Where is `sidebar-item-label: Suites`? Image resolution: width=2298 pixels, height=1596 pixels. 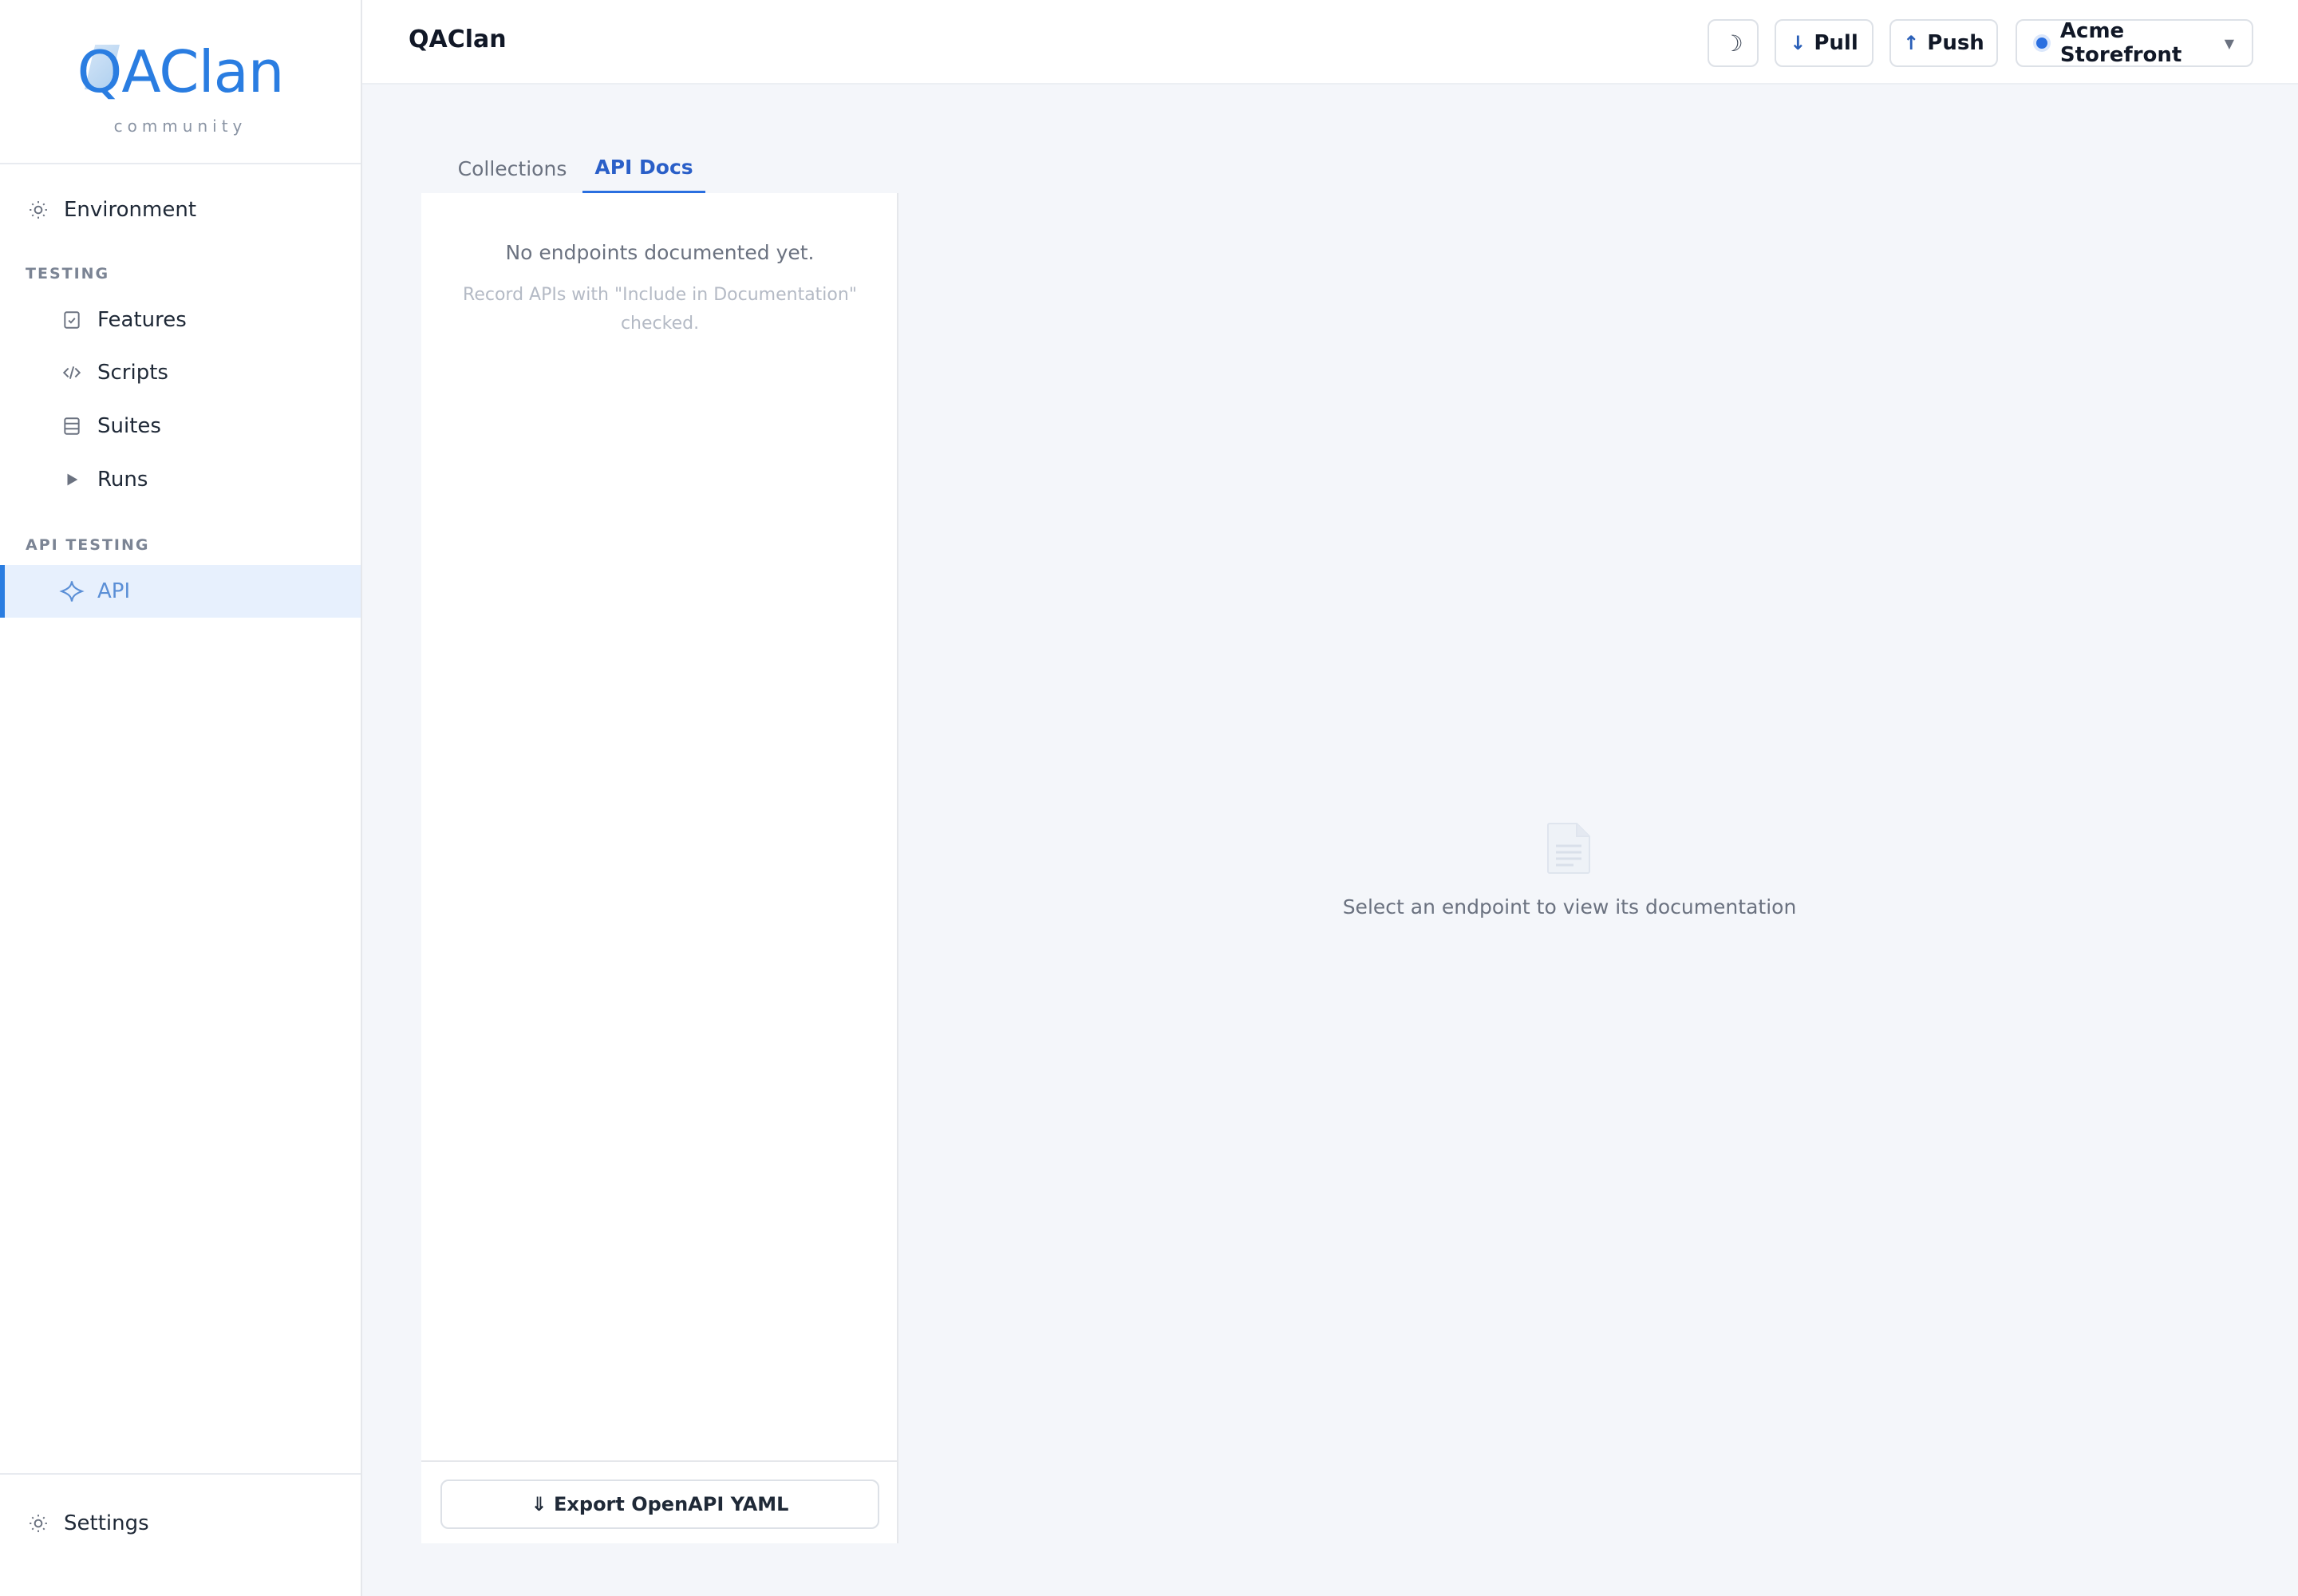 sidebar-item-label: Suites is located at coordinates (129, 426).